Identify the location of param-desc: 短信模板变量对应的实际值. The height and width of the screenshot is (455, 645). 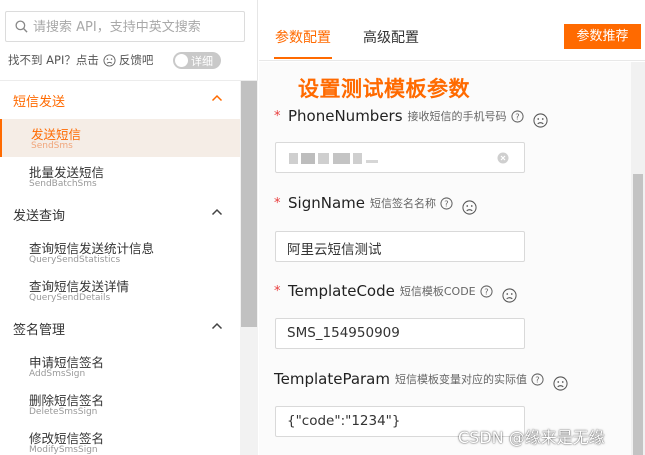
(460, 379).